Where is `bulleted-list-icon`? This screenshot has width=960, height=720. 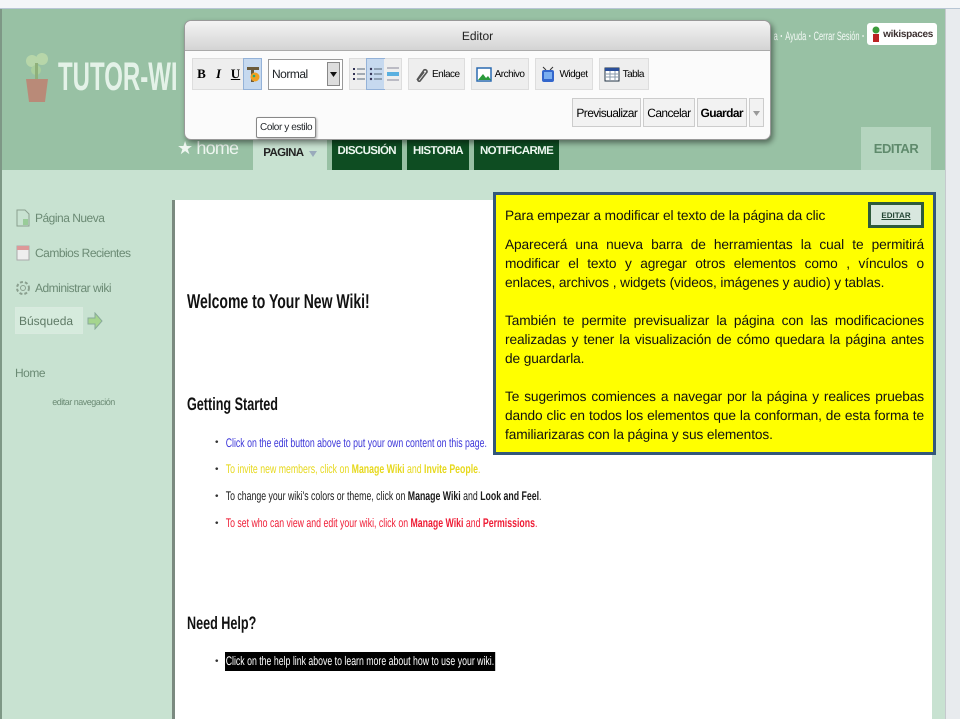
bulleted-list-icon is located at coordinates (375, 74).